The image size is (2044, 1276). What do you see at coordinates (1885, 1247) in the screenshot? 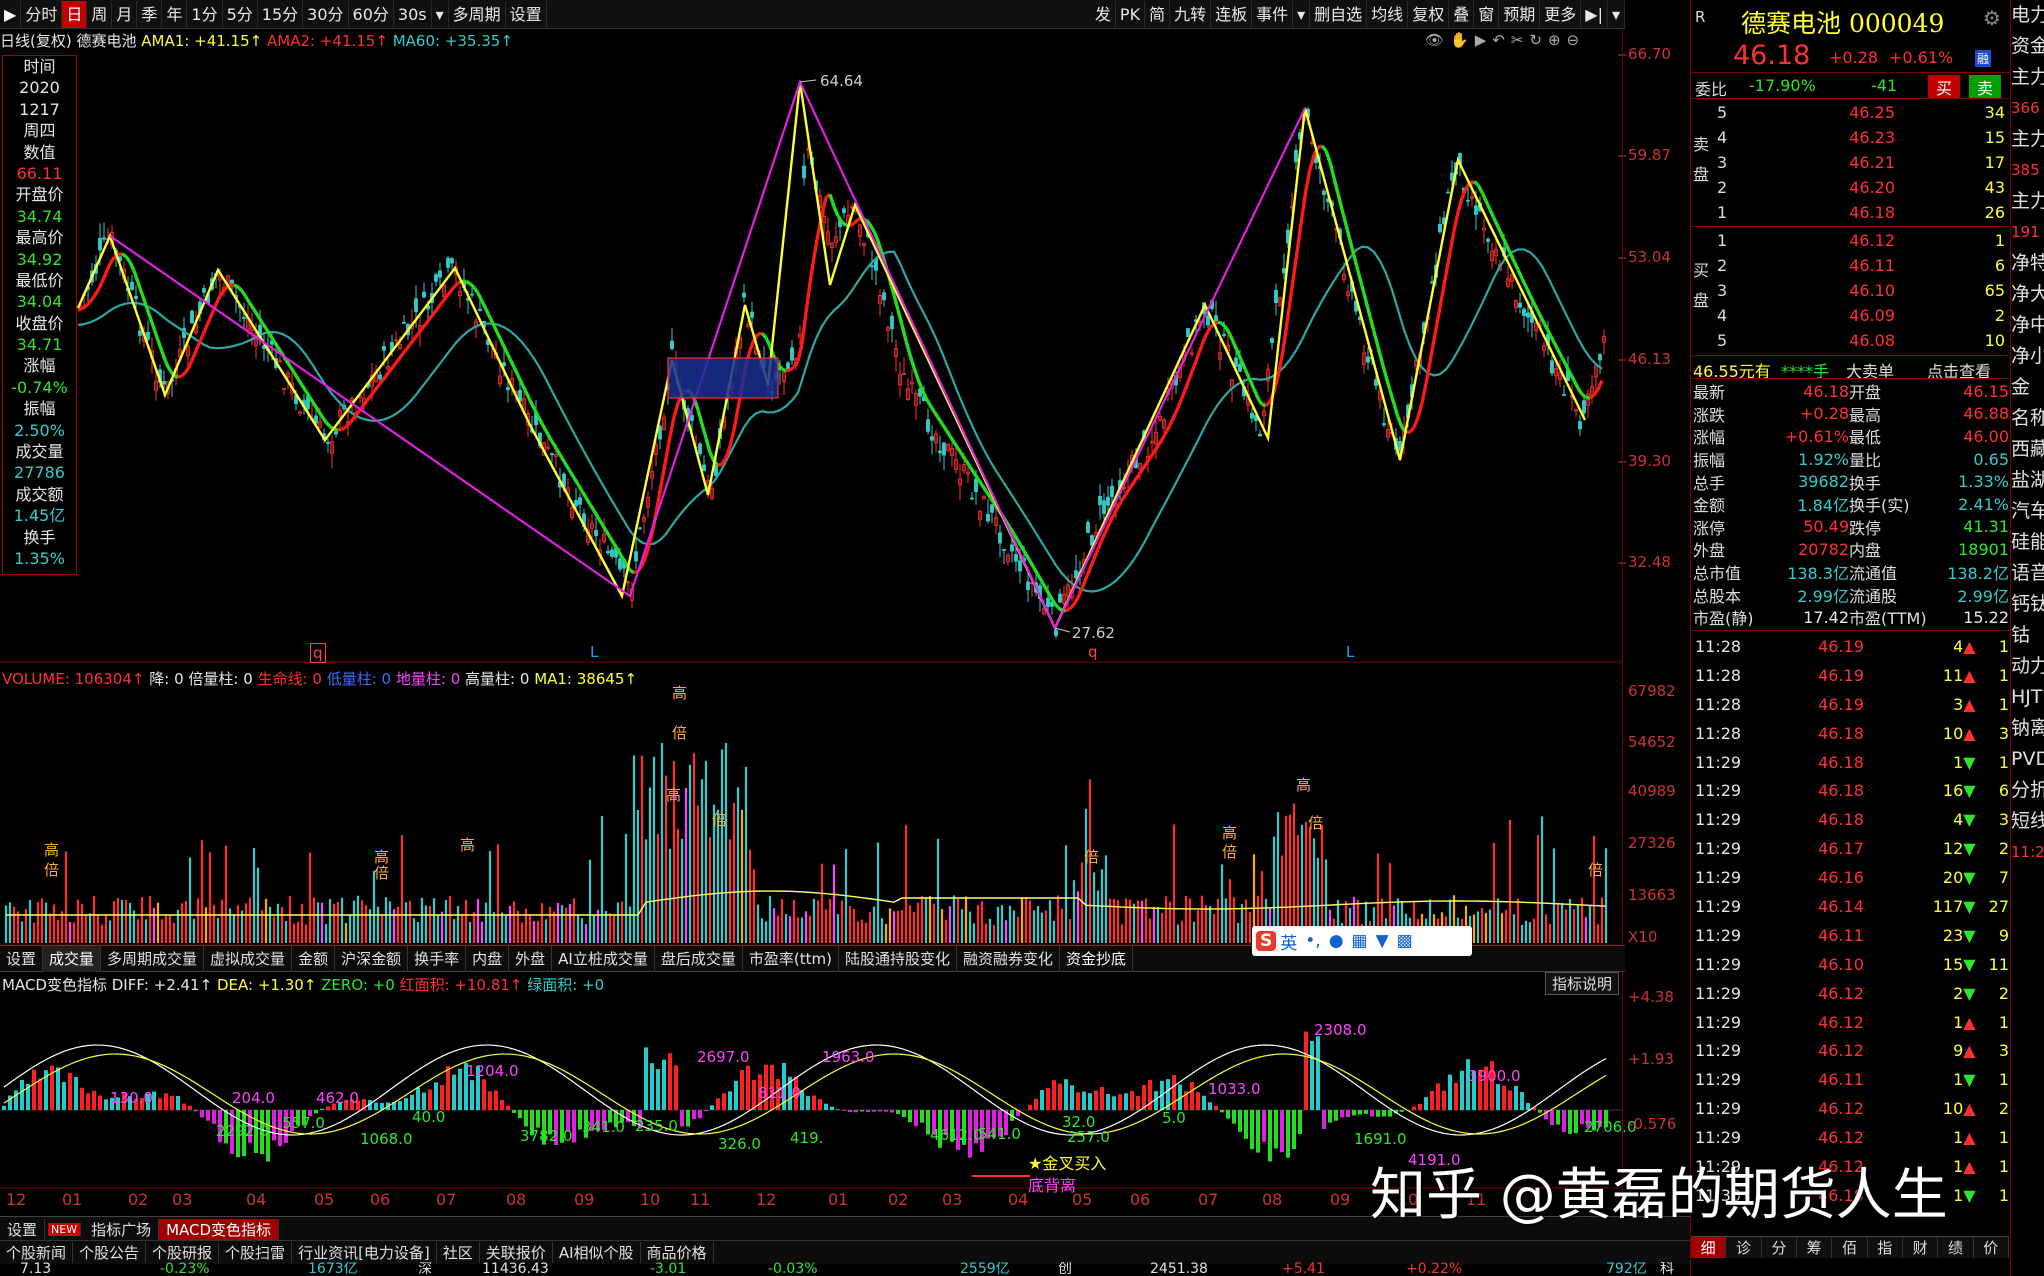
I see `right-tab: 指` at bounding box center [1885, 1247].